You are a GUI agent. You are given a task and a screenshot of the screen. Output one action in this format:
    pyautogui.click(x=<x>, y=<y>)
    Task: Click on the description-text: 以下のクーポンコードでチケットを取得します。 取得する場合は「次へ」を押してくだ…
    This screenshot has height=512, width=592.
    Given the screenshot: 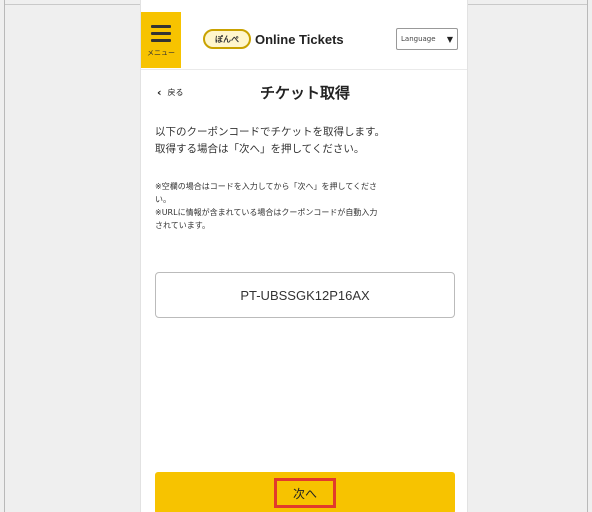 What is the action you would take?
    pyautogui.click(x=305, y=141)
    